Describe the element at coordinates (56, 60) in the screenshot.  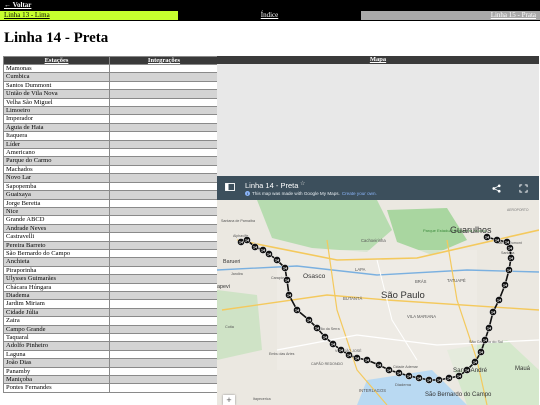
I see `stations-column-header: Estações` at that location.